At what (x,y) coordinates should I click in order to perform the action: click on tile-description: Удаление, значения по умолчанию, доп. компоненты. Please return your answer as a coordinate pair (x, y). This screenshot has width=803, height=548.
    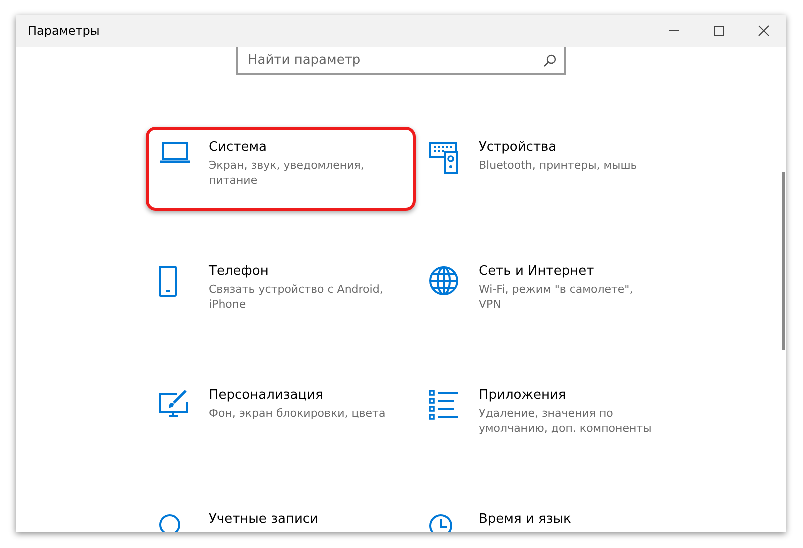
    Looking at the image, I should click on (566, 421).